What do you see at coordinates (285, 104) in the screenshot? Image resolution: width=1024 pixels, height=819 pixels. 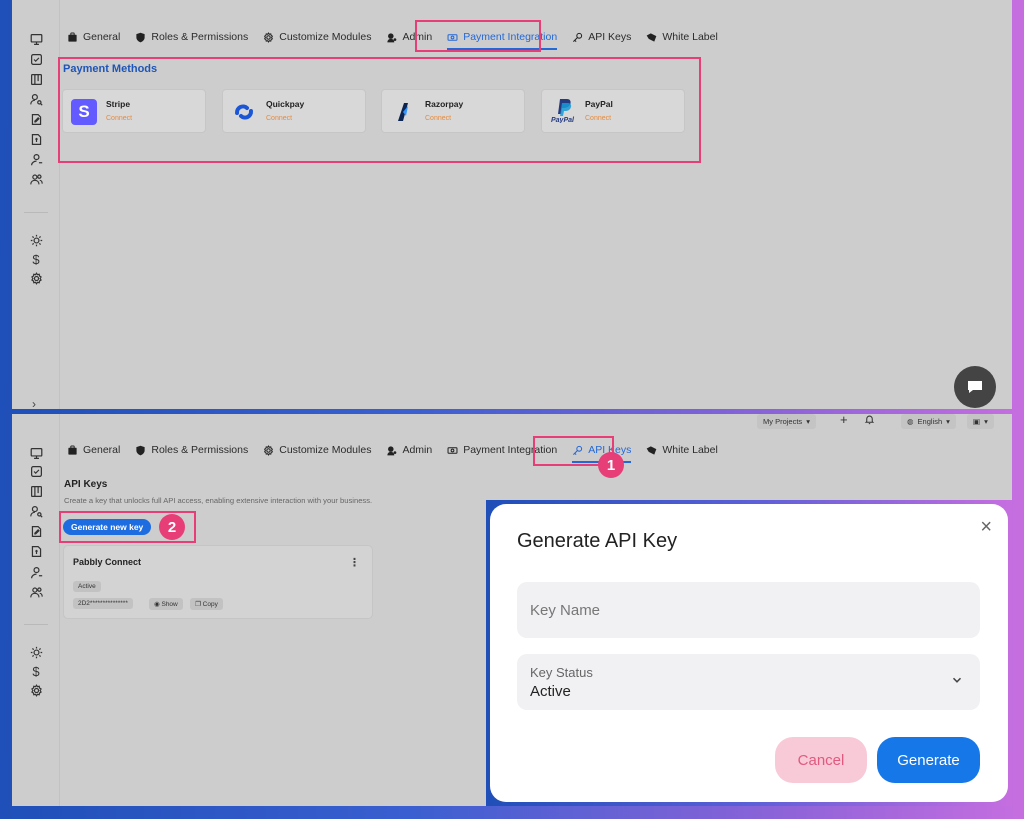 I see `payment-name: Quickpay` at bounding box center [285, 104].